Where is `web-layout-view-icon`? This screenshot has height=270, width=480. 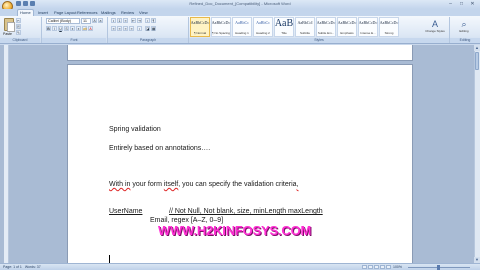 web-layout-view-icon is located at coordinates (376, 267).